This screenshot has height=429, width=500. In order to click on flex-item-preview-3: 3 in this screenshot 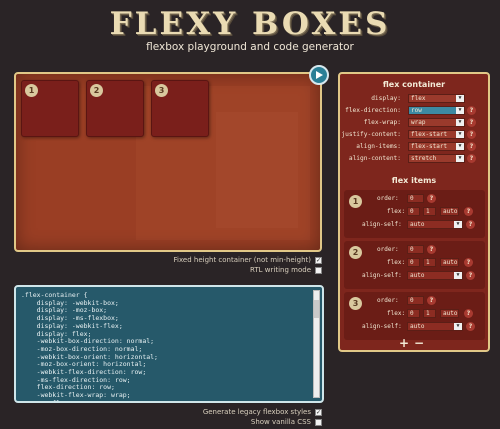, I will do `click(180, 108)`.